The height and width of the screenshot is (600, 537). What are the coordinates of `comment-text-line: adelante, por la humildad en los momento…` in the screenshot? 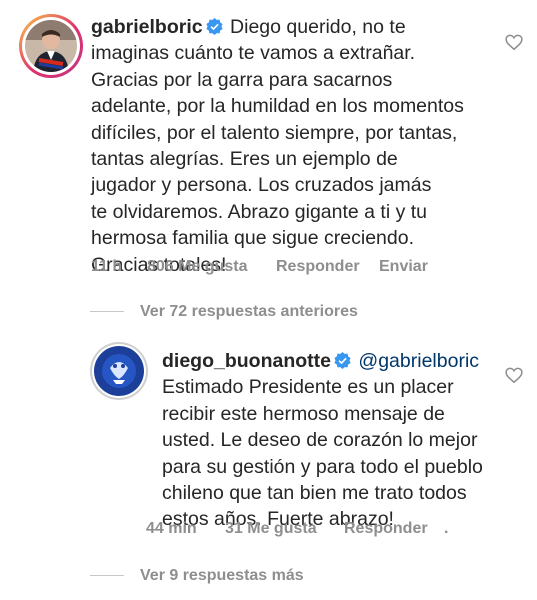 It's located at (277, 106).